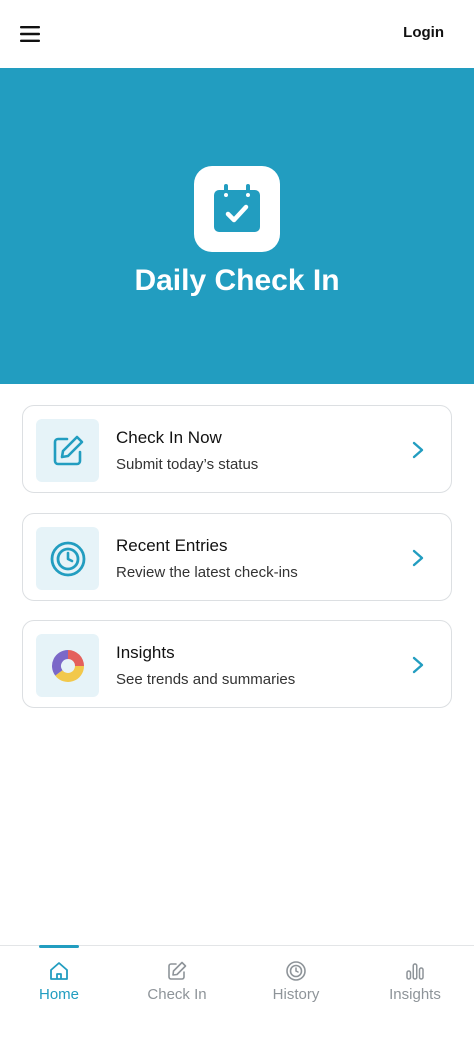 The image size is (474, 1039). I want to click on check-in-now-card: Check In Now Submit today’s status, so click(237, 449).